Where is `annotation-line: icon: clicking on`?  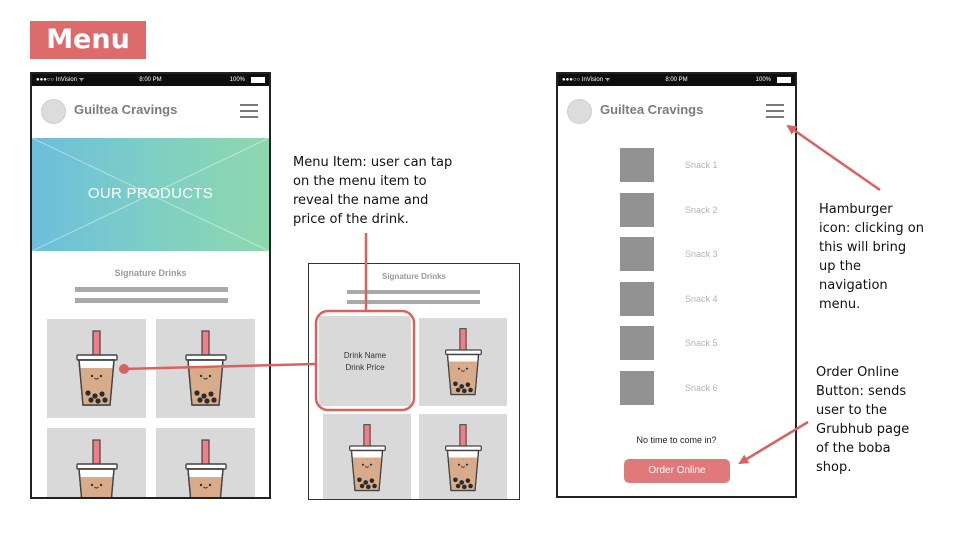 annotation-line: icon: clicking on is located at coordinates (871, 228).